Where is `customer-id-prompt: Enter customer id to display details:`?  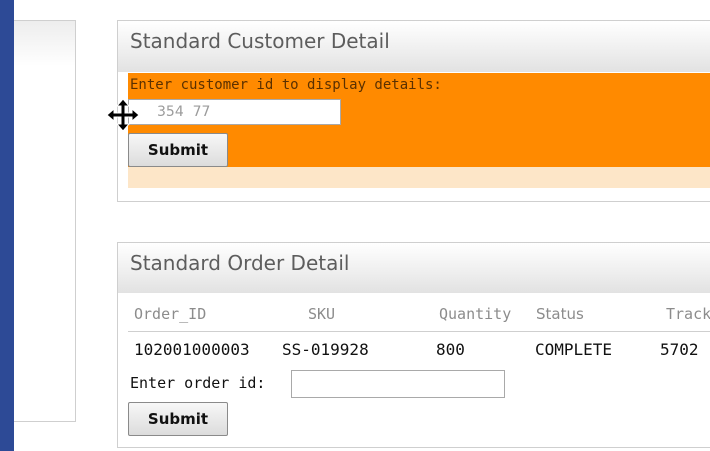 customer-id-prompt: Enter customer id to display details: is located at coordinates (286, 85).